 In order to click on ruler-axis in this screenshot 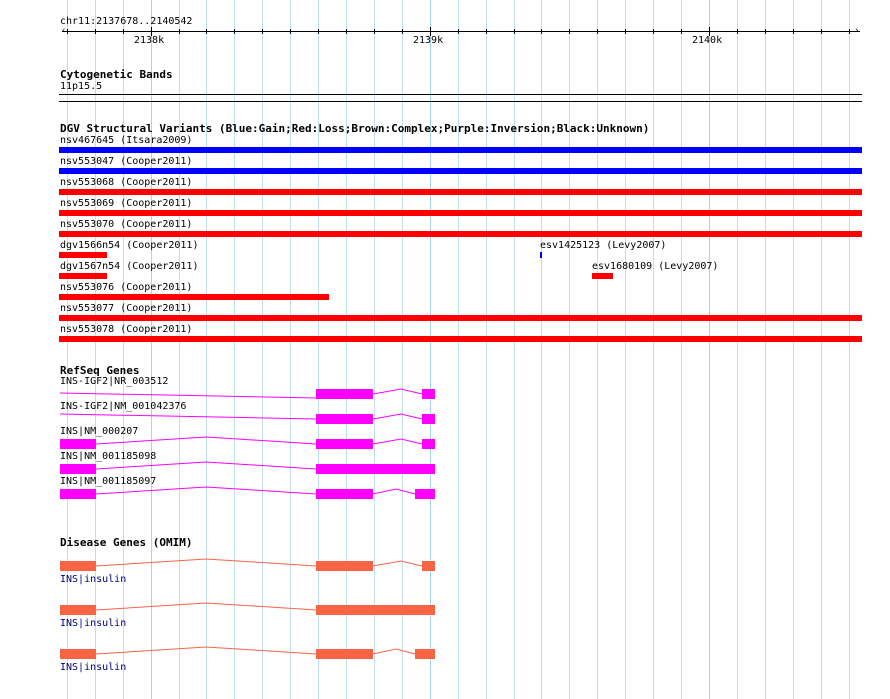, I will do `click(461, 31)`.